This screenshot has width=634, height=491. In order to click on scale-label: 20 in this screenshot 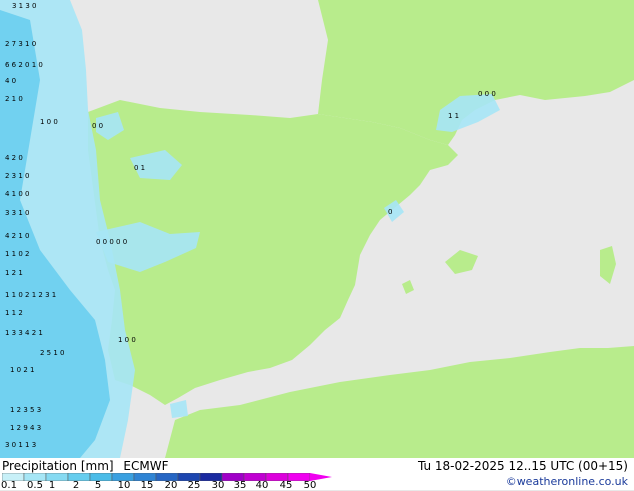, I will do `click(171, 485)`.